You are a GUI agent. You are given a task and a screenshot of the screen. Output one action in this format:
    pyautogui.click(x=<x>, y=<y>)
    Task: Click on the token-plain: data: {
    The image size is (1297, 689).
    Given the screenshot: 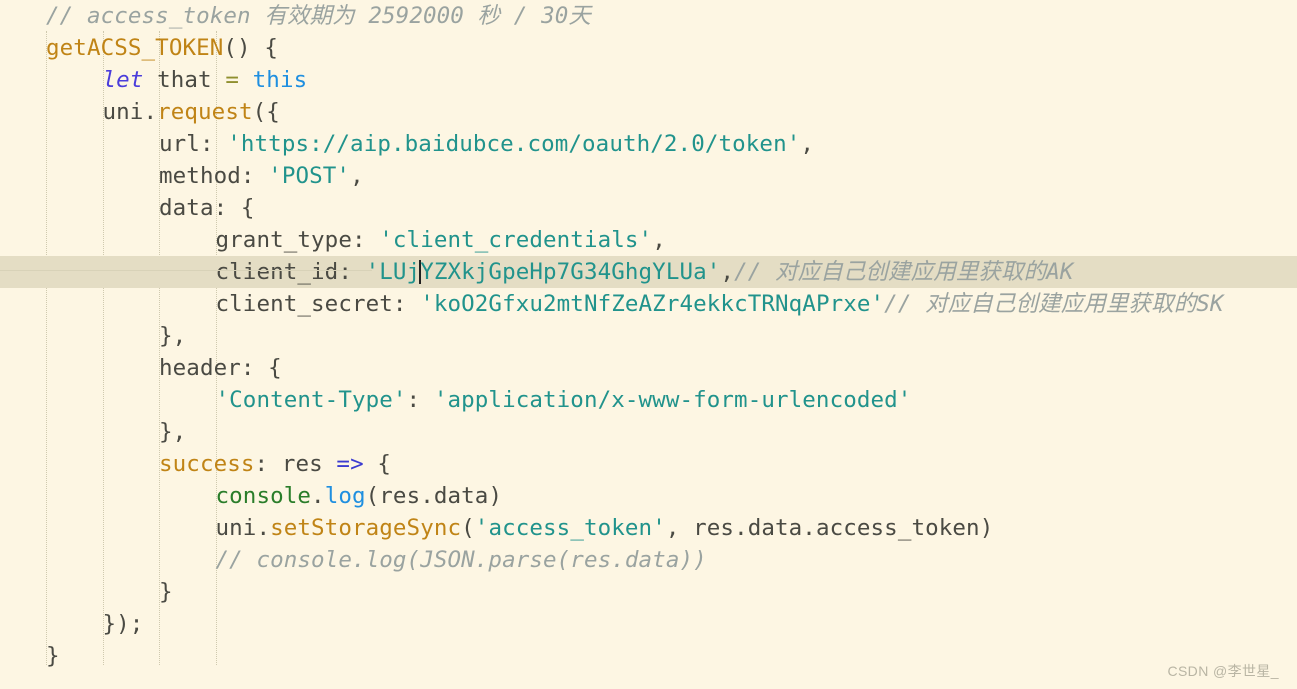 What is the action you would take?
    pyautogui.click(x=207, y=208)
    